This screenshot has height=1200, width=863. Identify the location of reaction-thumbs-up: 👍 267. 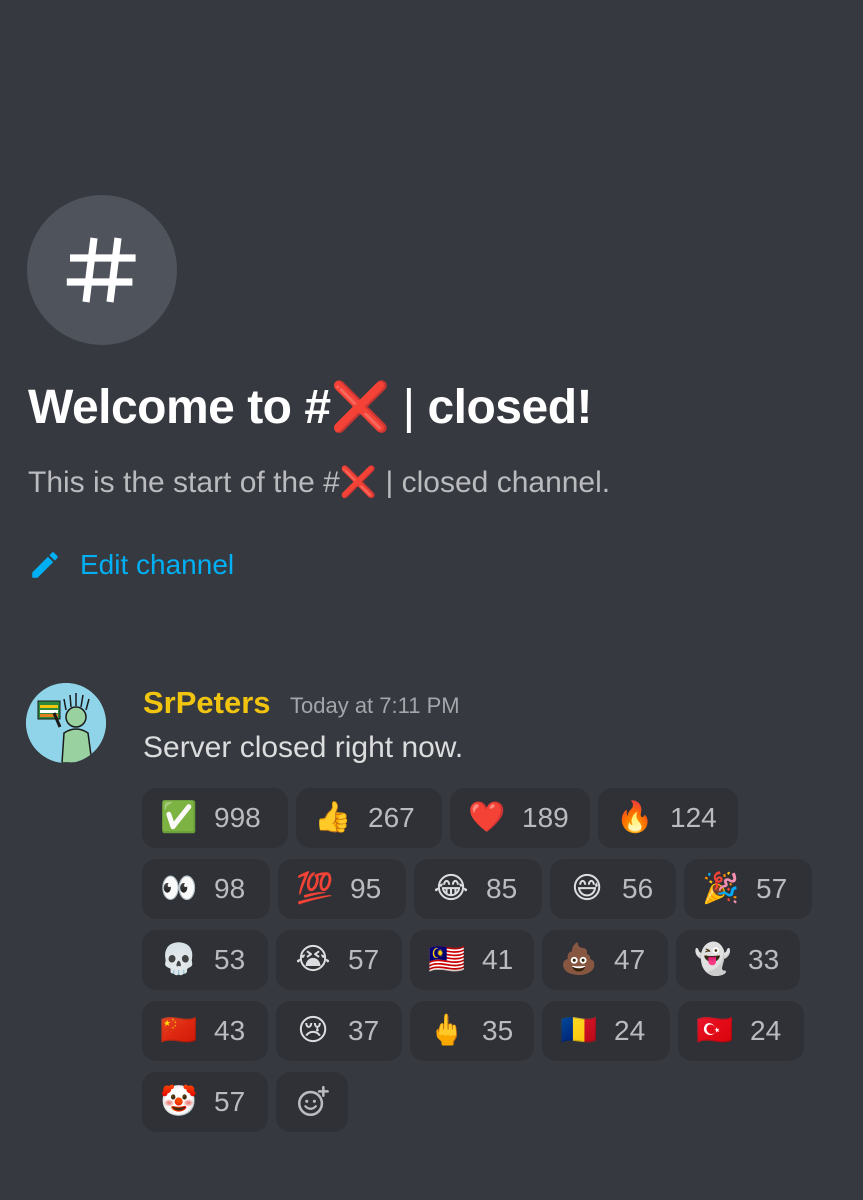
(369, 818).